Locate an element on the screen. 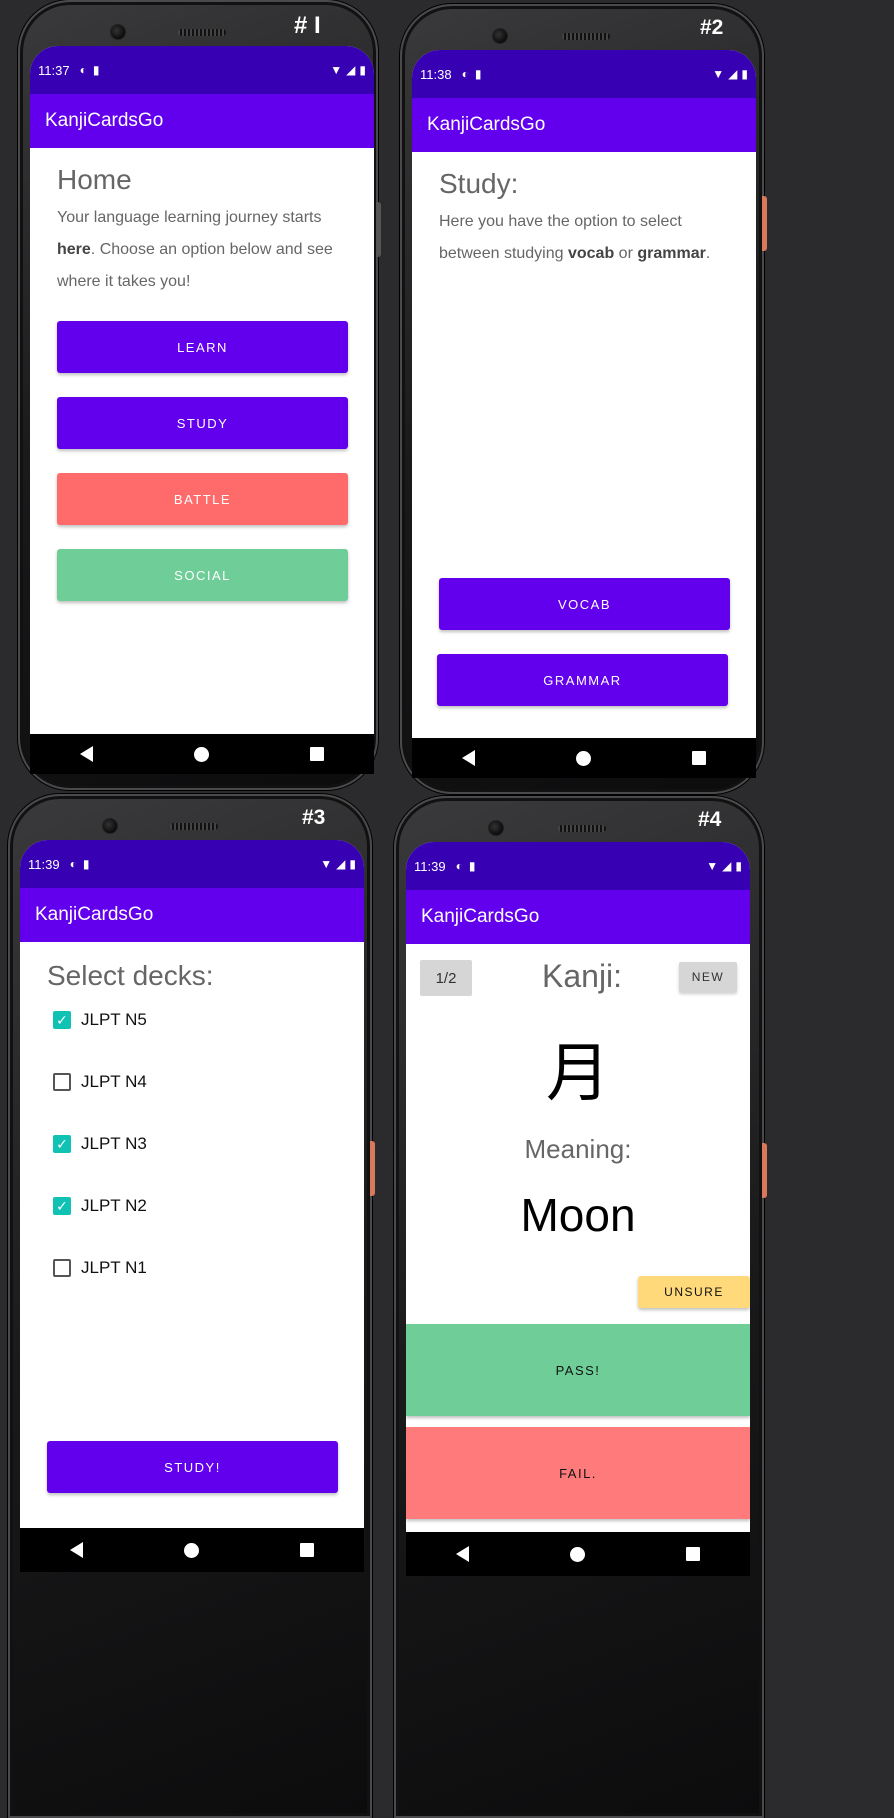 Image resolution: width=894 pixels, height=1818 pixels. kanji-character: 月 is located at coordinates (578, 1074).